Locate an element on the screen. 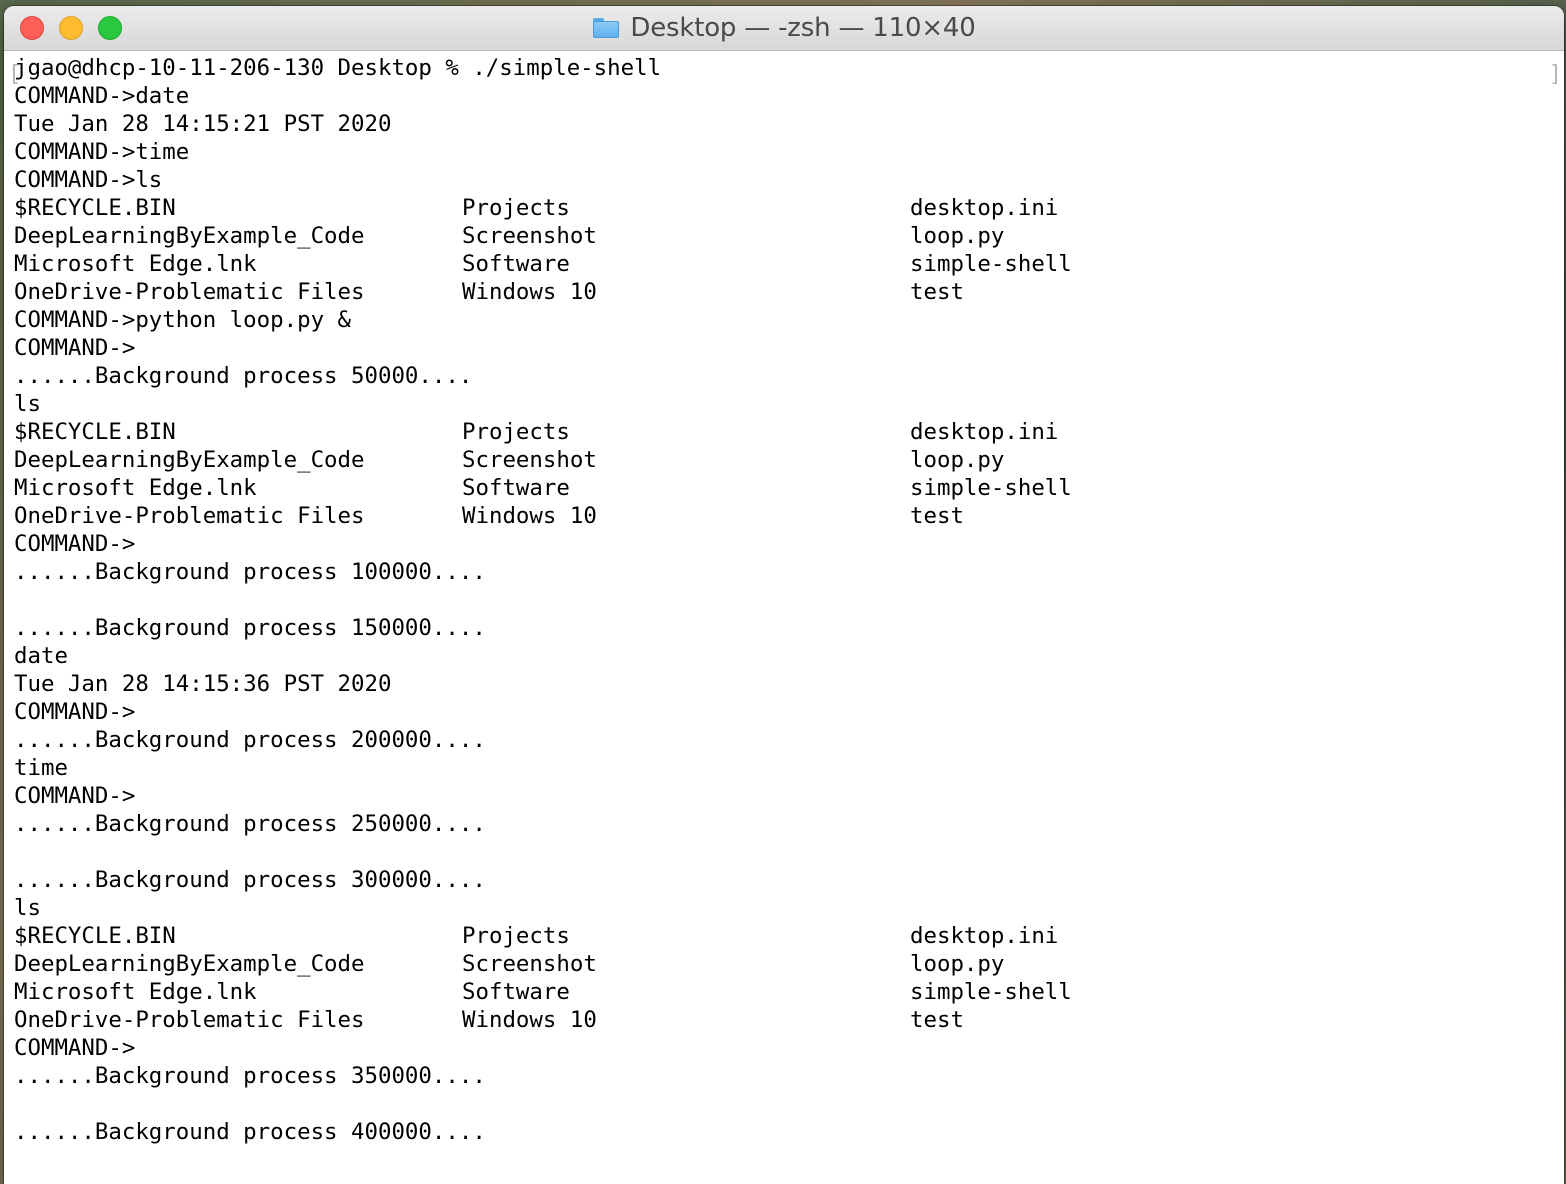 This screenshot has width=1566, height=1184. terminal-line: Tue Jan 28 14:15:36 PST 2020 is located at coordinates (203, 684).